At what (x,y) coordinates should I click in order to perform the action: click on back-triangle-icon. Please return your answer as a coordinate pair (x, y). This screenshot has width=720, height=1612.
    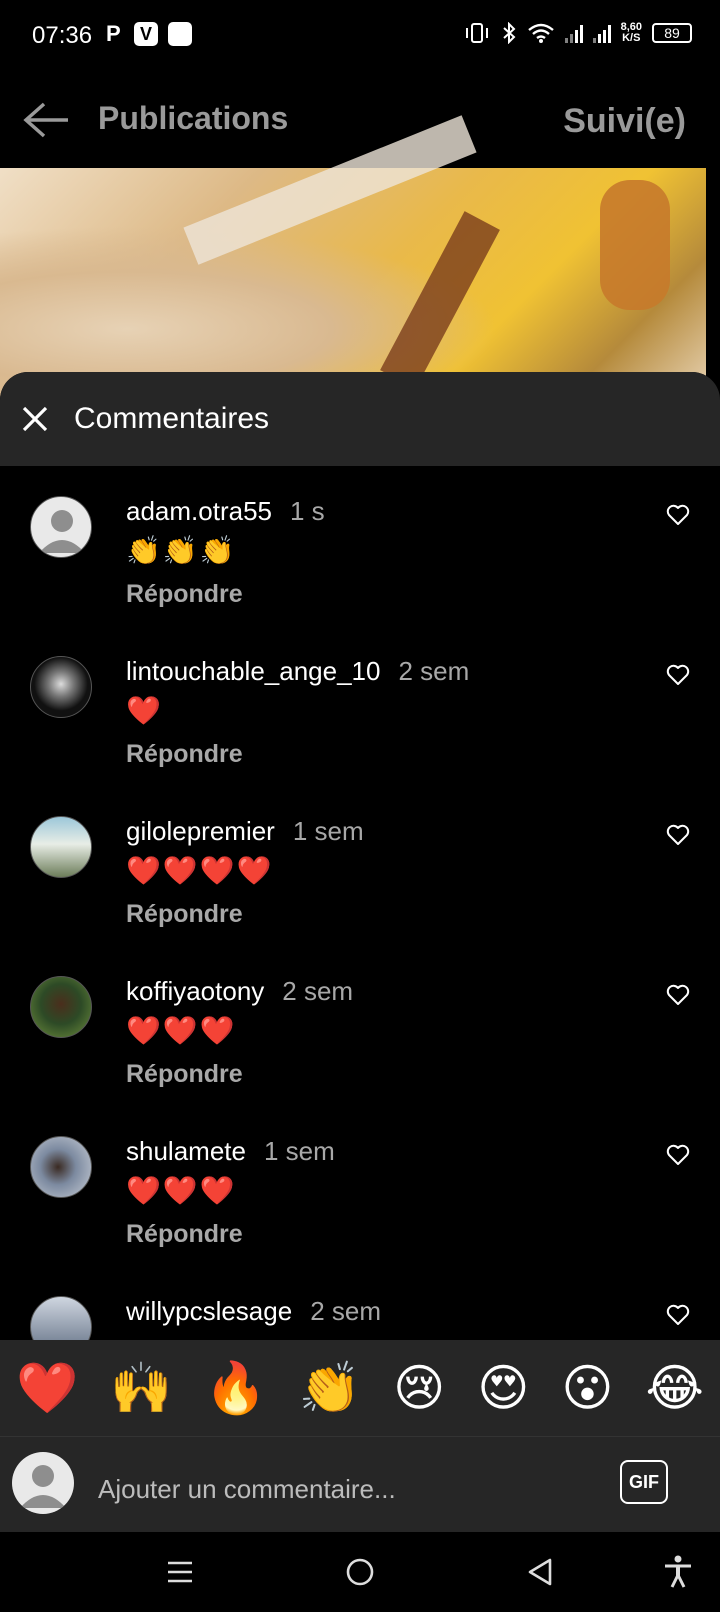
    Looking at the image, I should click on (540, 1572).